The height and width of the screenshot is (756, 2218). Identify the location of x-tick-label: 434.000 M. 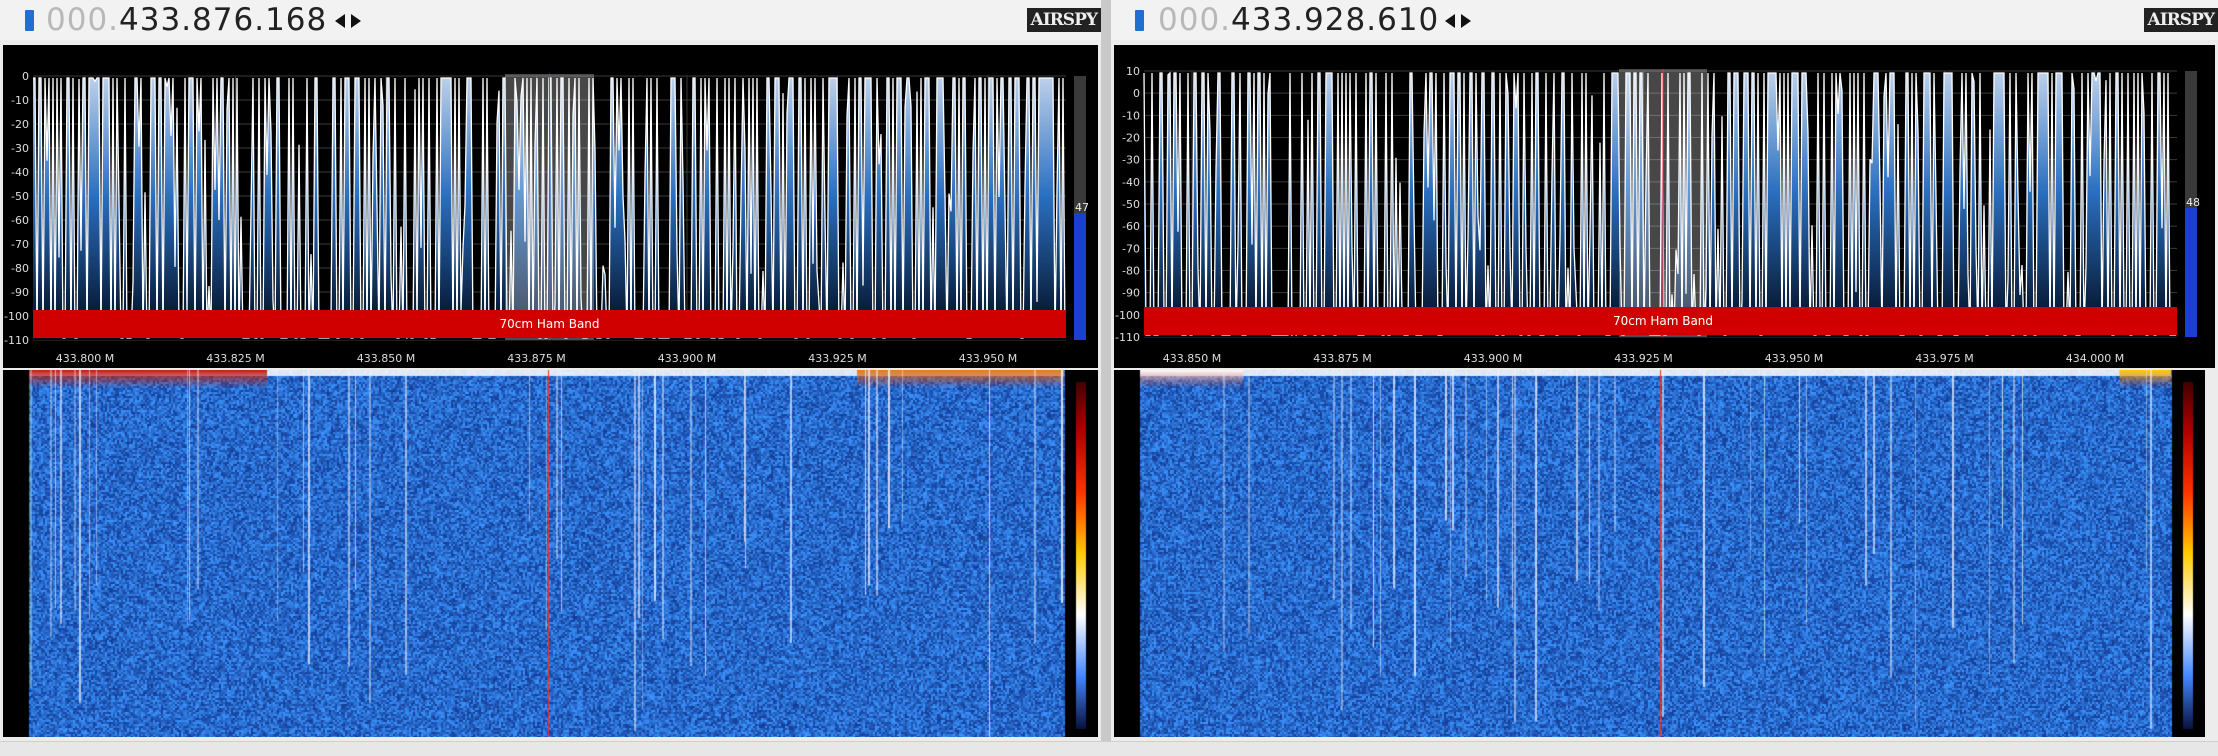
(2095, 358).